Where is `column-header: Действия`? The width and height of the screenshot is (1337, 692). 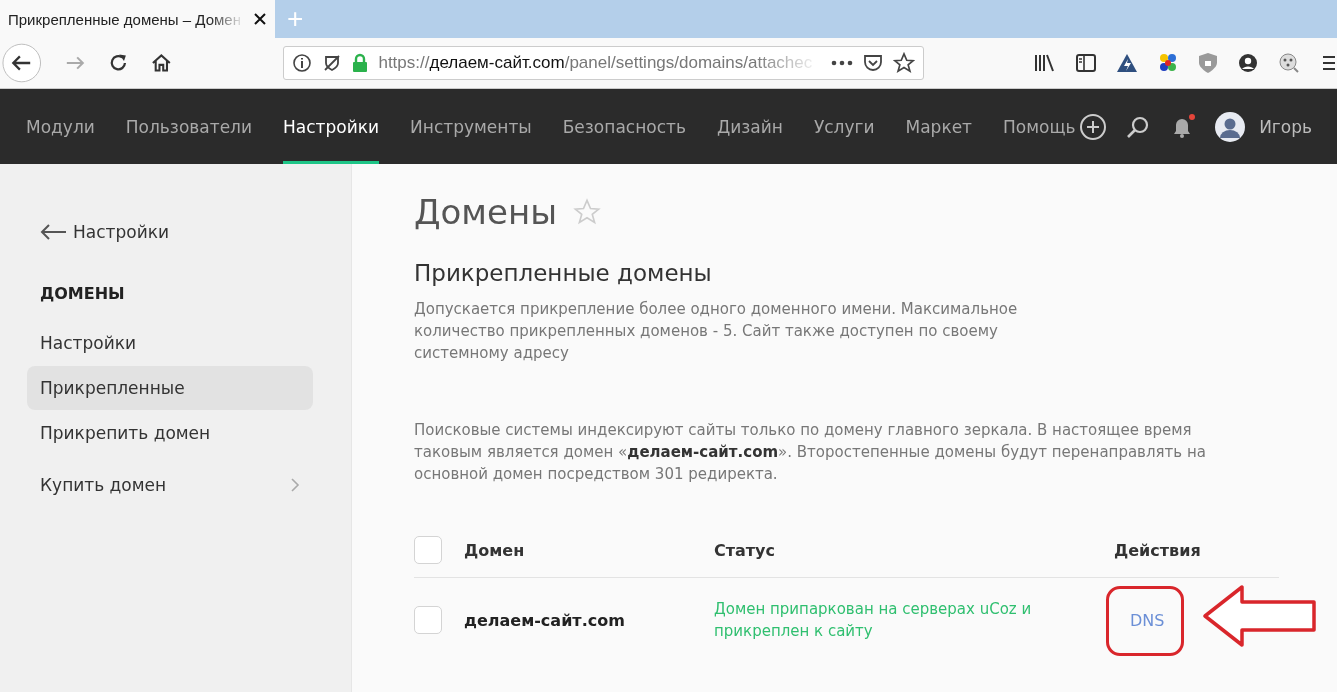 column-header: Действия is located at coordinates (1158, 550).